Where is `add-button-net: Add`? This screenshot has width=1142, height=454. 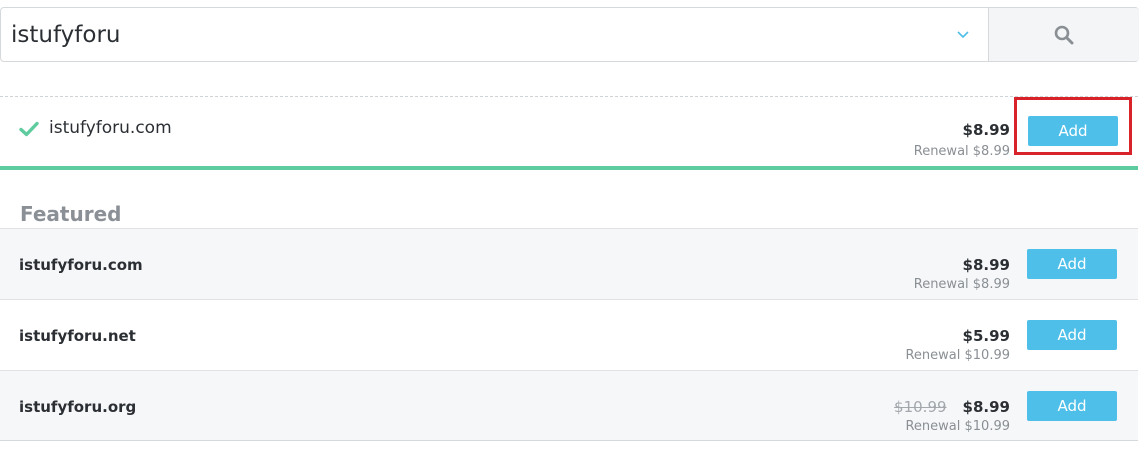 add-button-net: Add is located at coordinates (1072, 335).